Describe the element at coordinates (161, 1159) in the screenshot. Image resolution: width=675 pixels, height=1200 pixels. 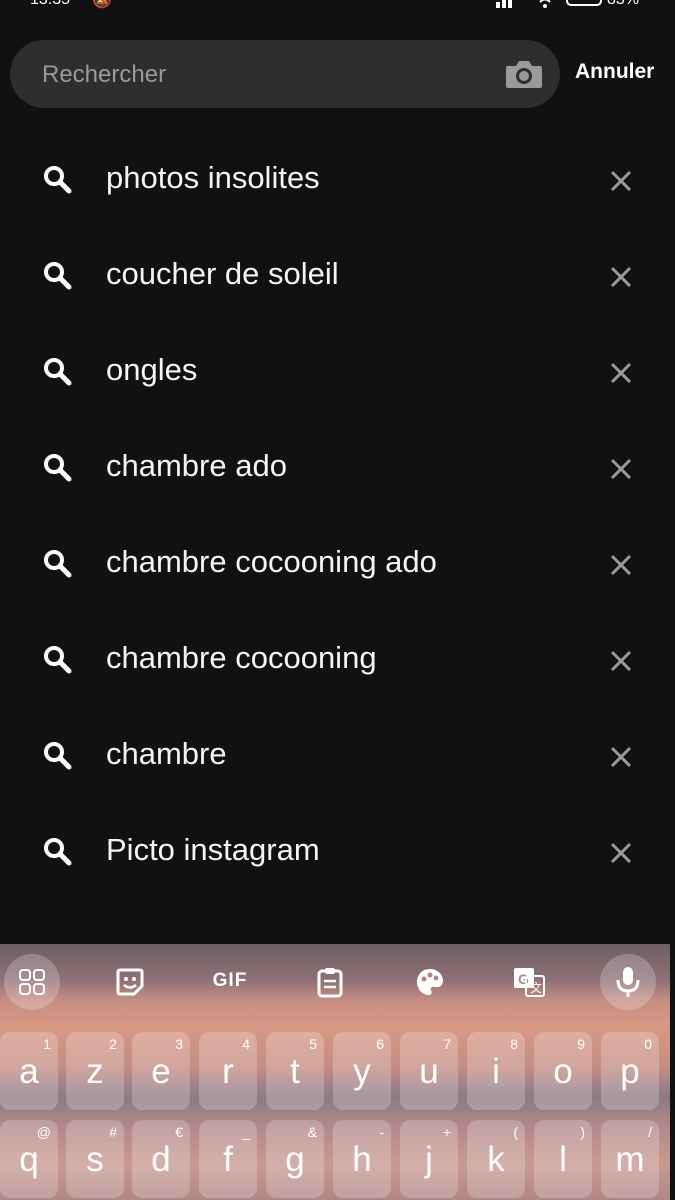
I see `key: d €` at that location.